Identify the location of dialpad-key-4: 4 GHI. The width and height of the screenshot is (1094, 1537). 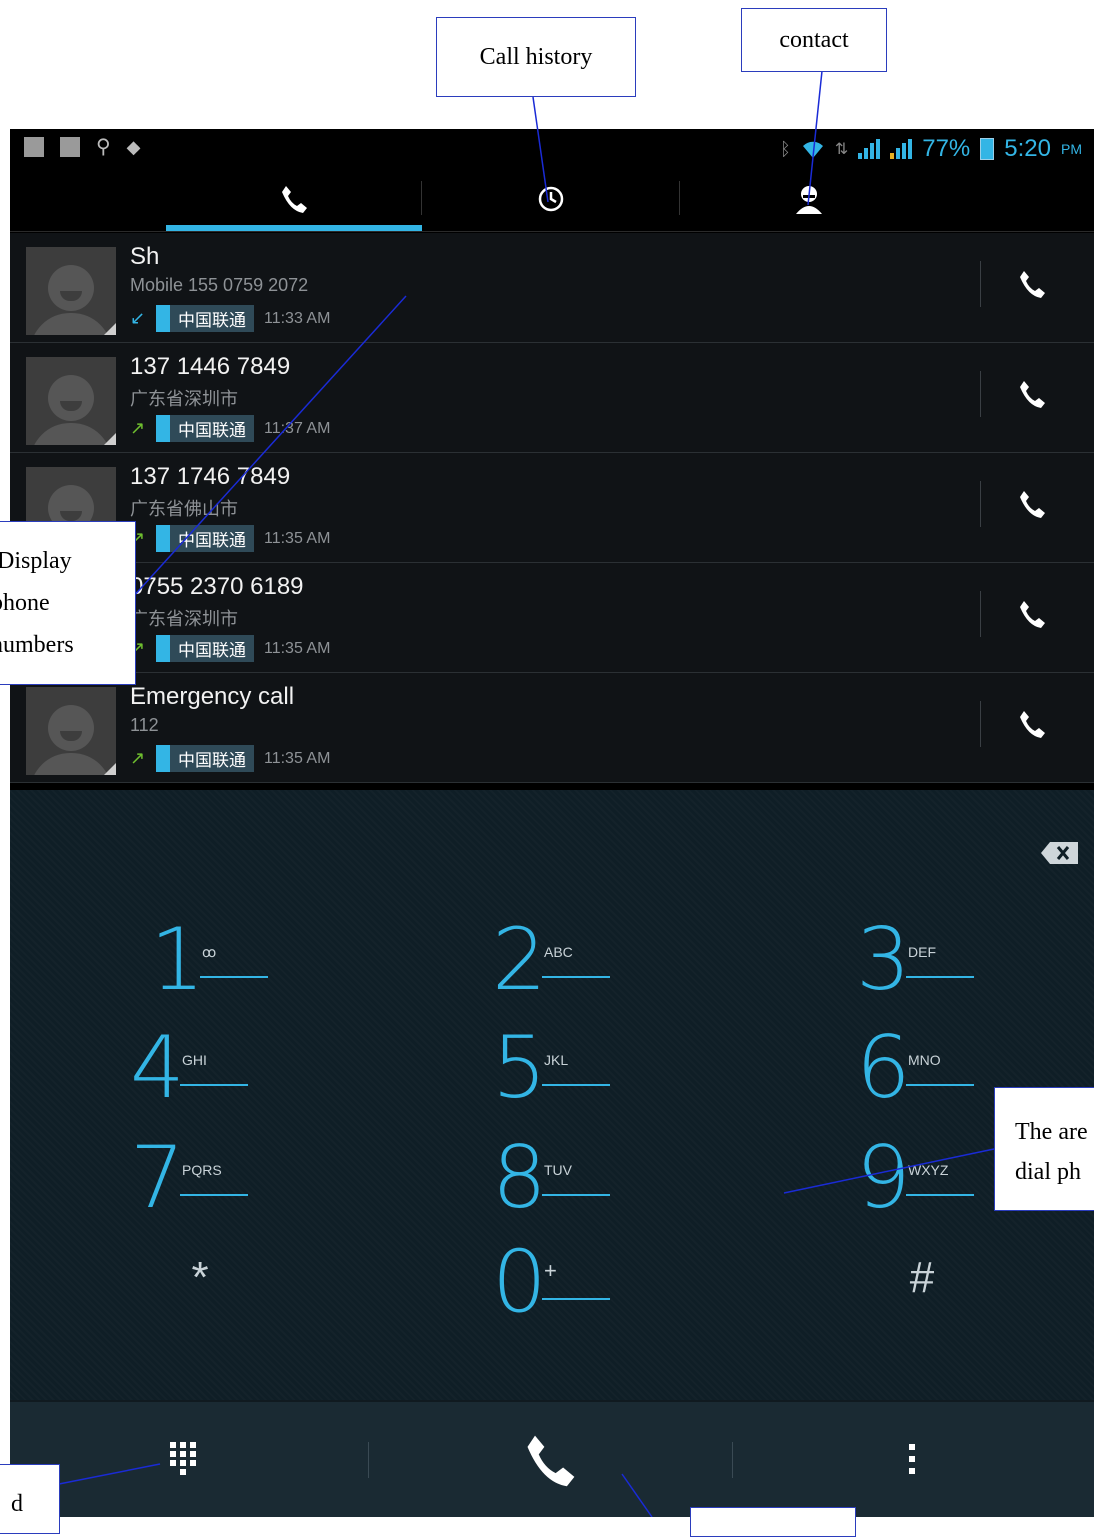
(230, 1068).